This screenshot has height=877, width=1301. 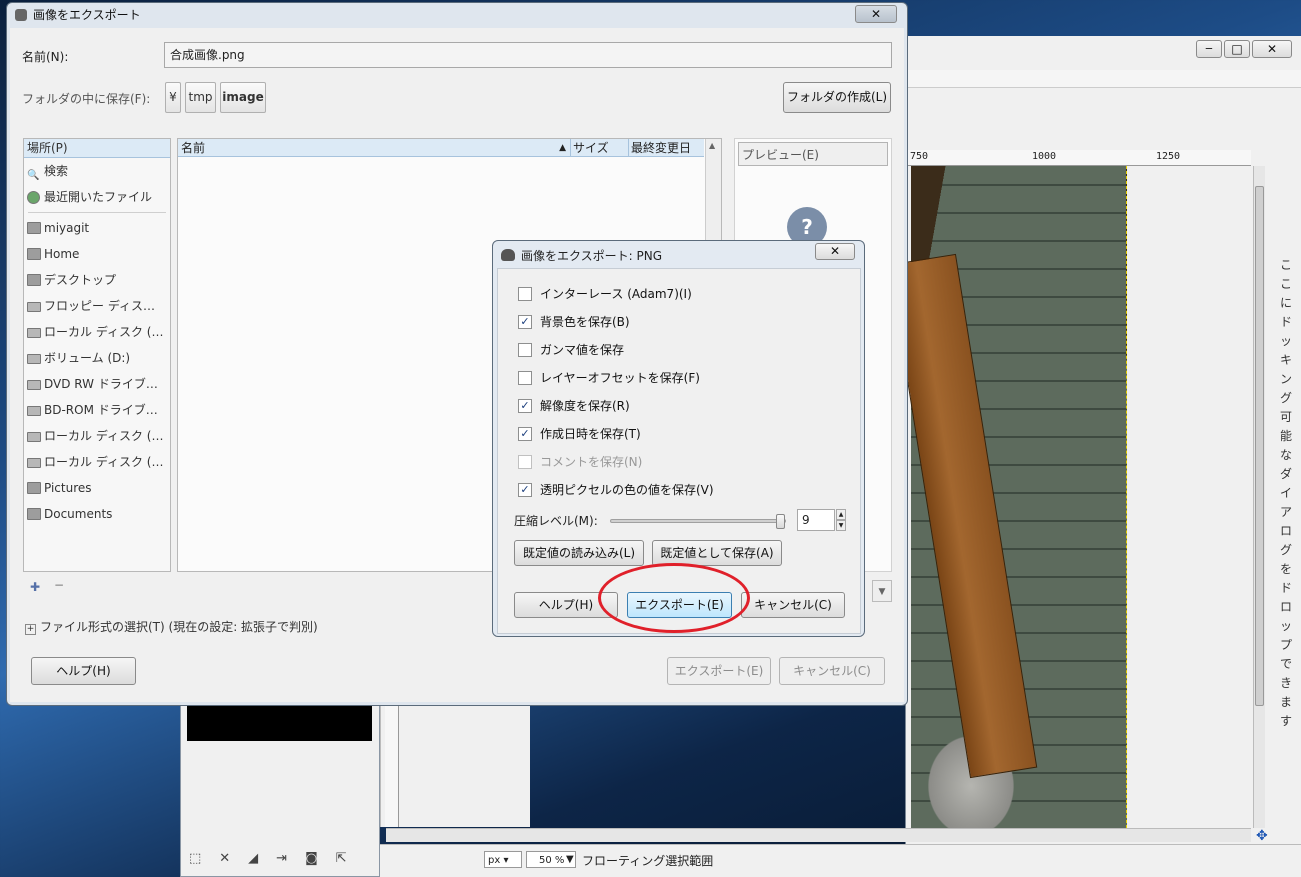 What do you see at coordinates (556, 521) in the screenshot?
I see `compression-label: 圧縮レベル(M):` at bounding box center [556, 521].